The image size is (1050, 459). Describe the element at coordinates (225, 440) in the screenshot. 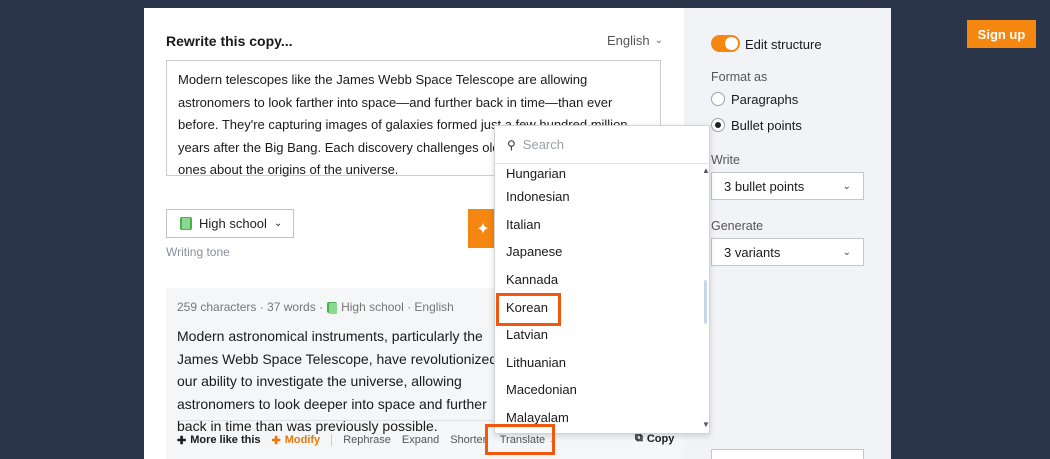

I see `more-like-this-label: More like this` at that location.